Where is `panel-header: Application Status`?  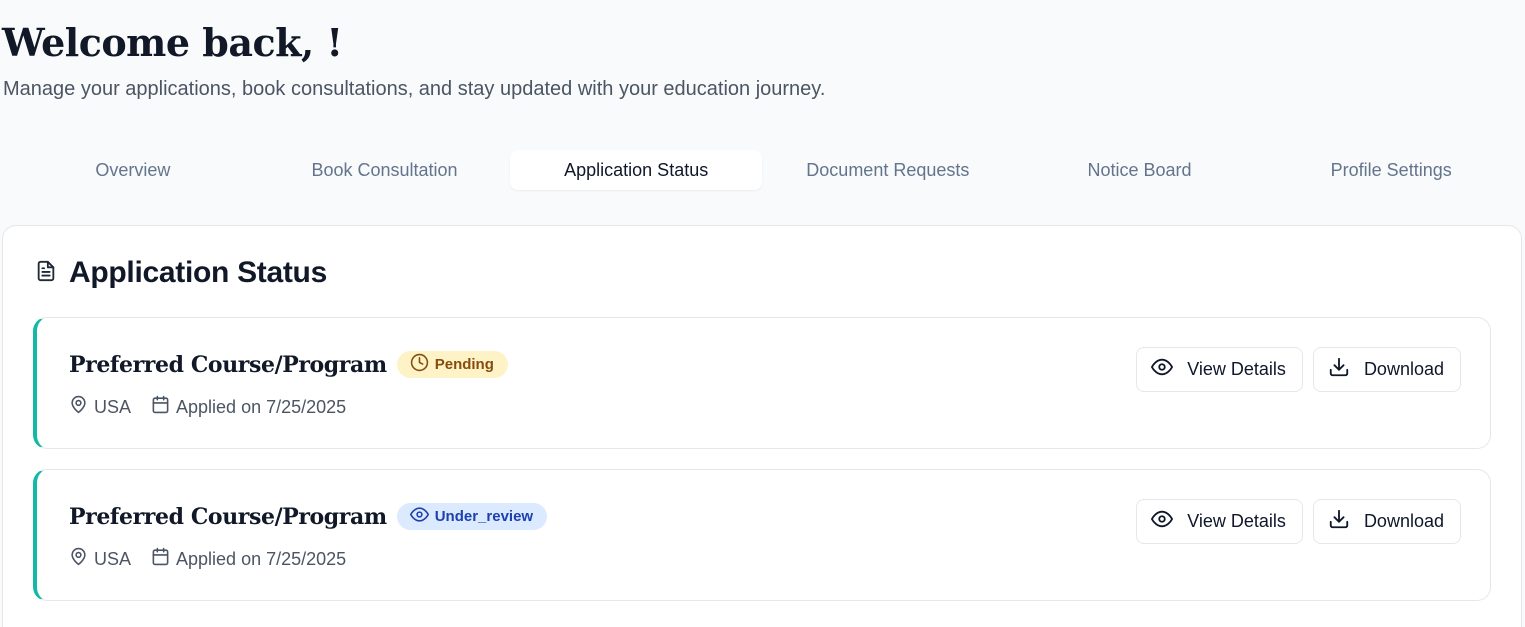
panel-header: Application Status is located at coordinates (181, 273).